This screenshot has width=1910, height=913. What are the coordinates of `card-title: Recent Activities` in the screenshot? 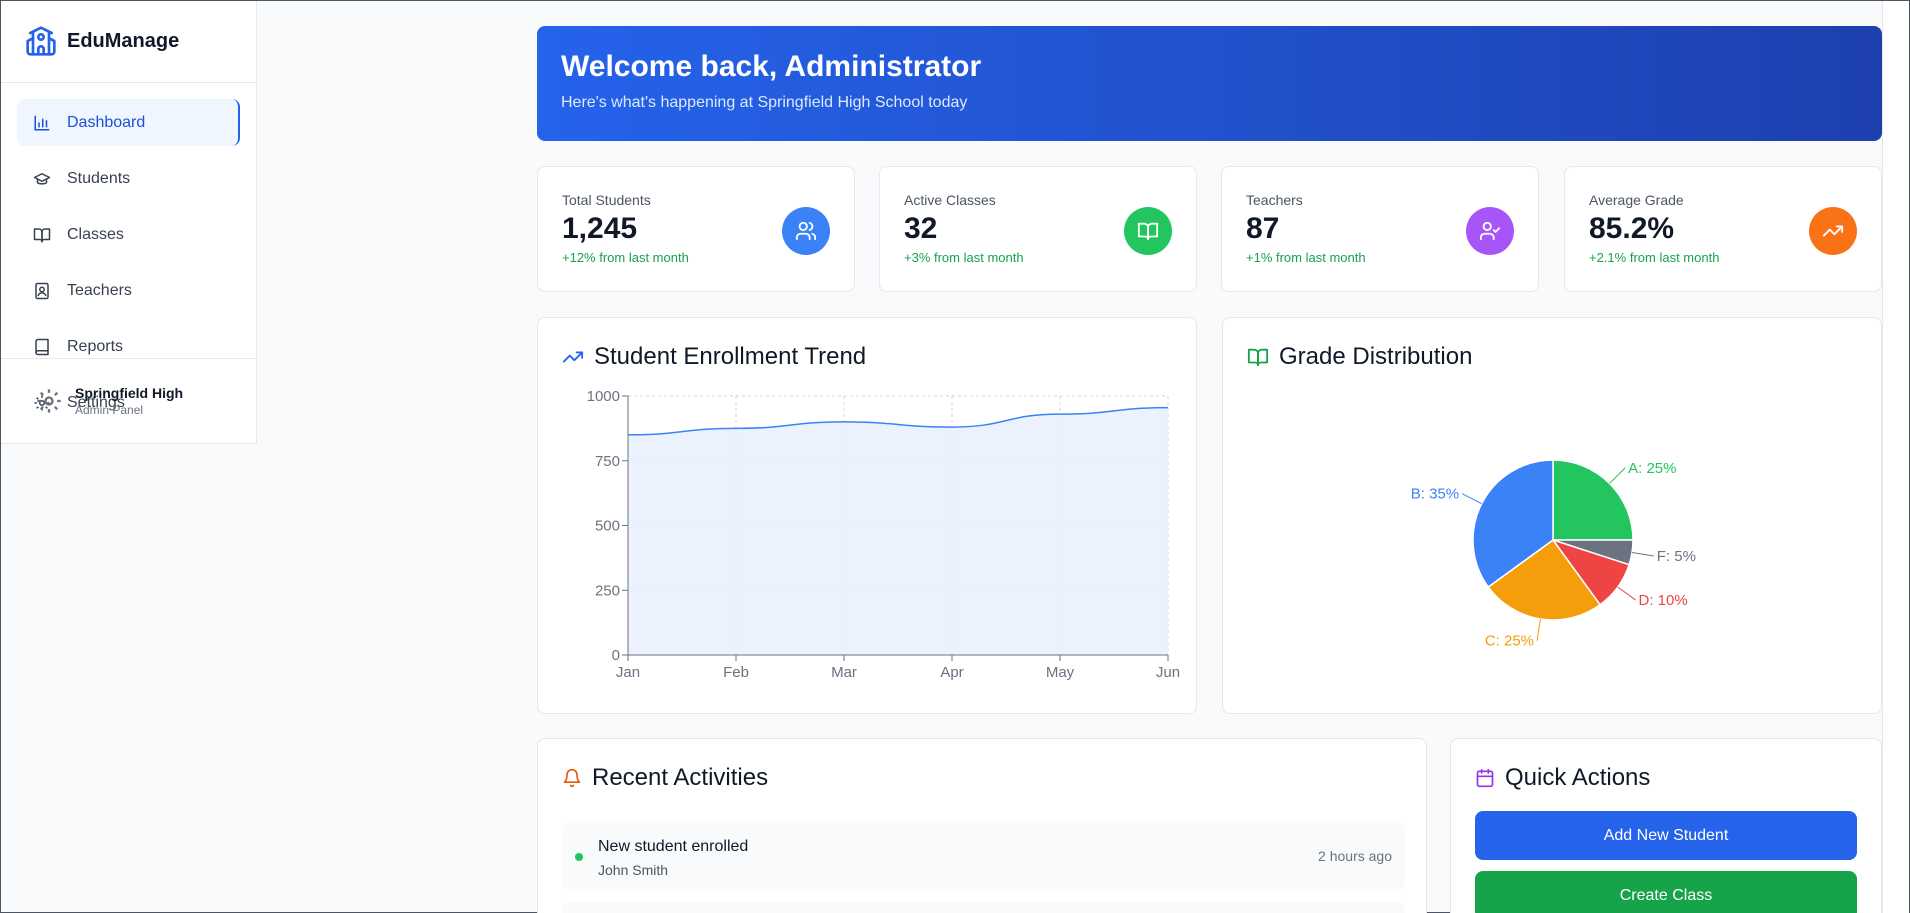 It's located at (665, 778).